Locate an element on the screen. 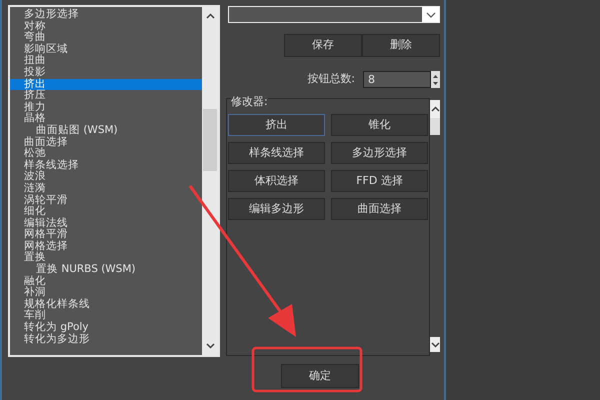 The width and height of the screenshot is (600, 400). list-item: 涟漪 is located at coordinates (106, 188).